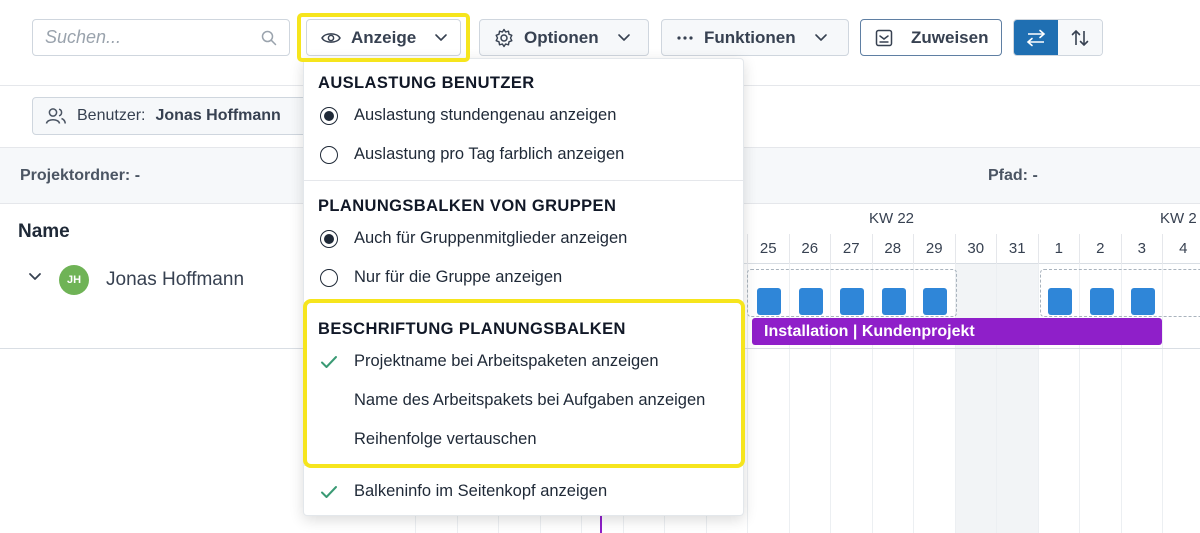  Describe the element at coordinates (111, 115) in the screenshot. I see `filter-label: Benutzer:` at that location.